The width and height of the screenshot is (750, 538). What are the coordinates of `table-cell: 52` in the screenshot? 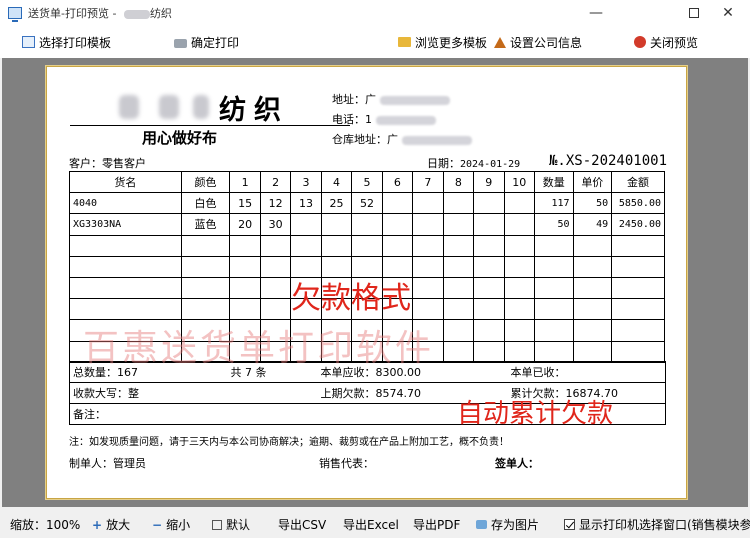 It's located at (367, 203).